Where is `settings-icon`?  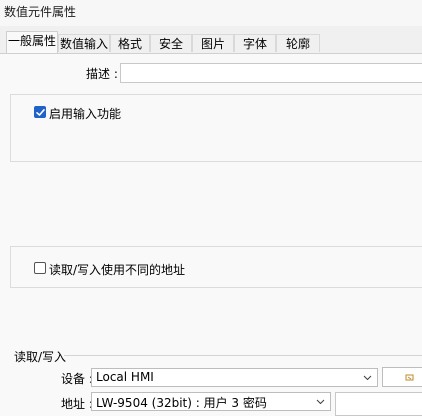
settings-icon is located at coordinates (409, 377).